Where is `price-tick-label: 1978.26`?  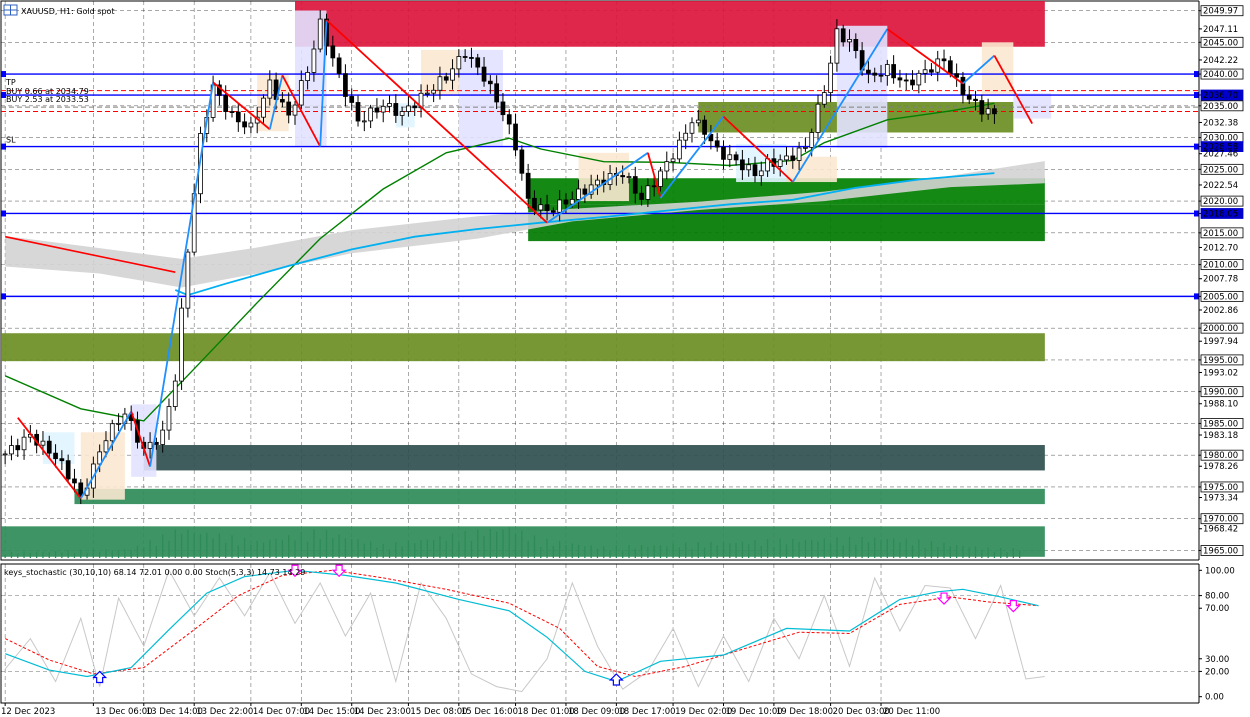
price-tick-label: 1978.26 is located at coordinates (1220, 467).